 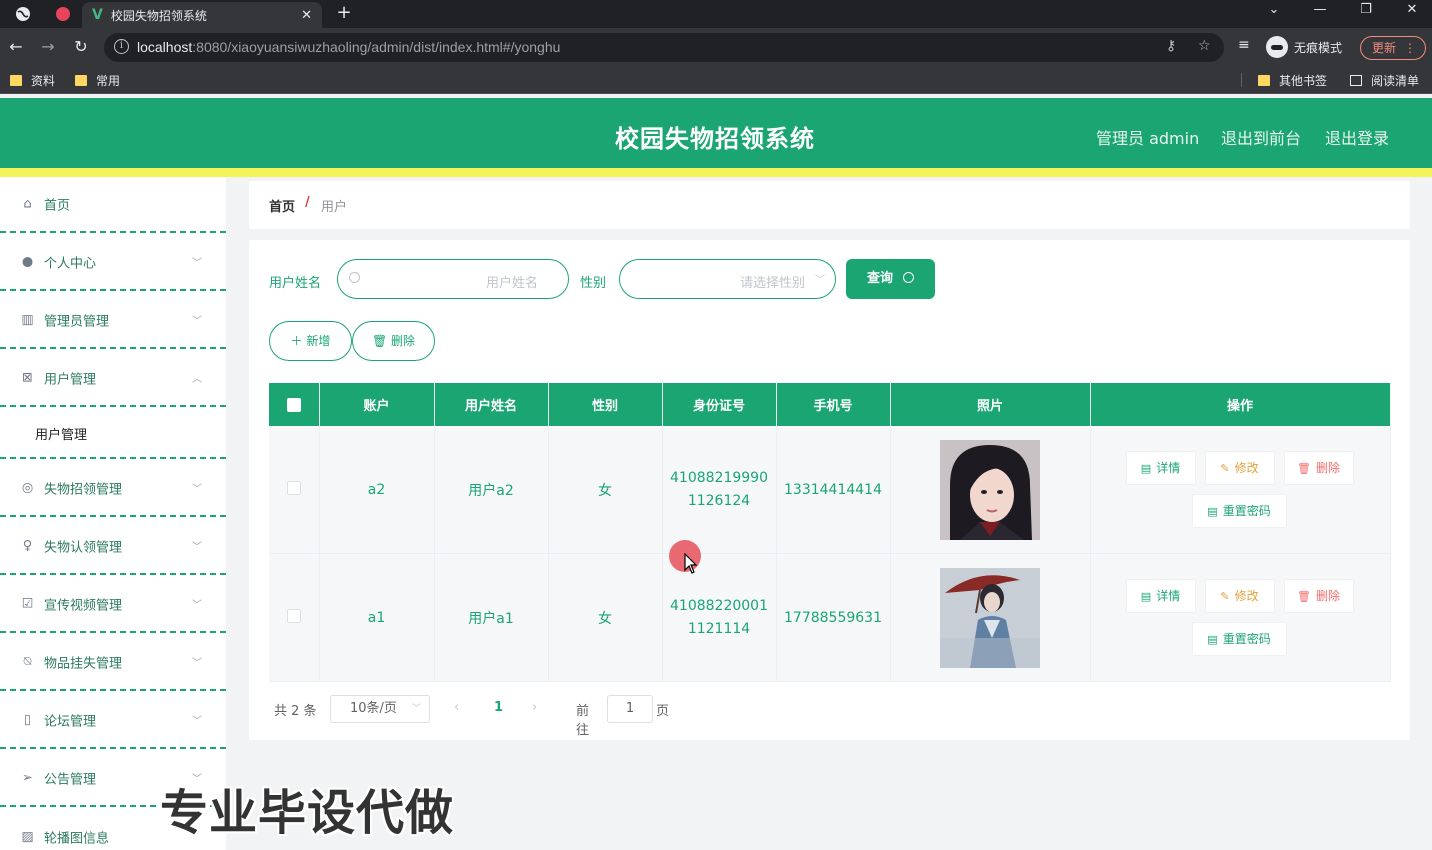 What do you see at coordinates (1304, 47) in the screenshot?
I see `incognito-indicator: 无痕模式` at bounding box center [1304, 47].